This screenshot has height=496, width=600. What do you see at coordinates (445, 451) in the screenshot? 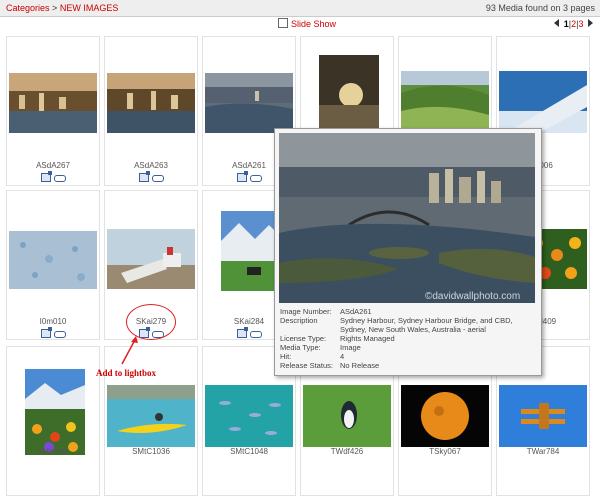
I see `item-id: TSky067` at bounding box center [445, 451].